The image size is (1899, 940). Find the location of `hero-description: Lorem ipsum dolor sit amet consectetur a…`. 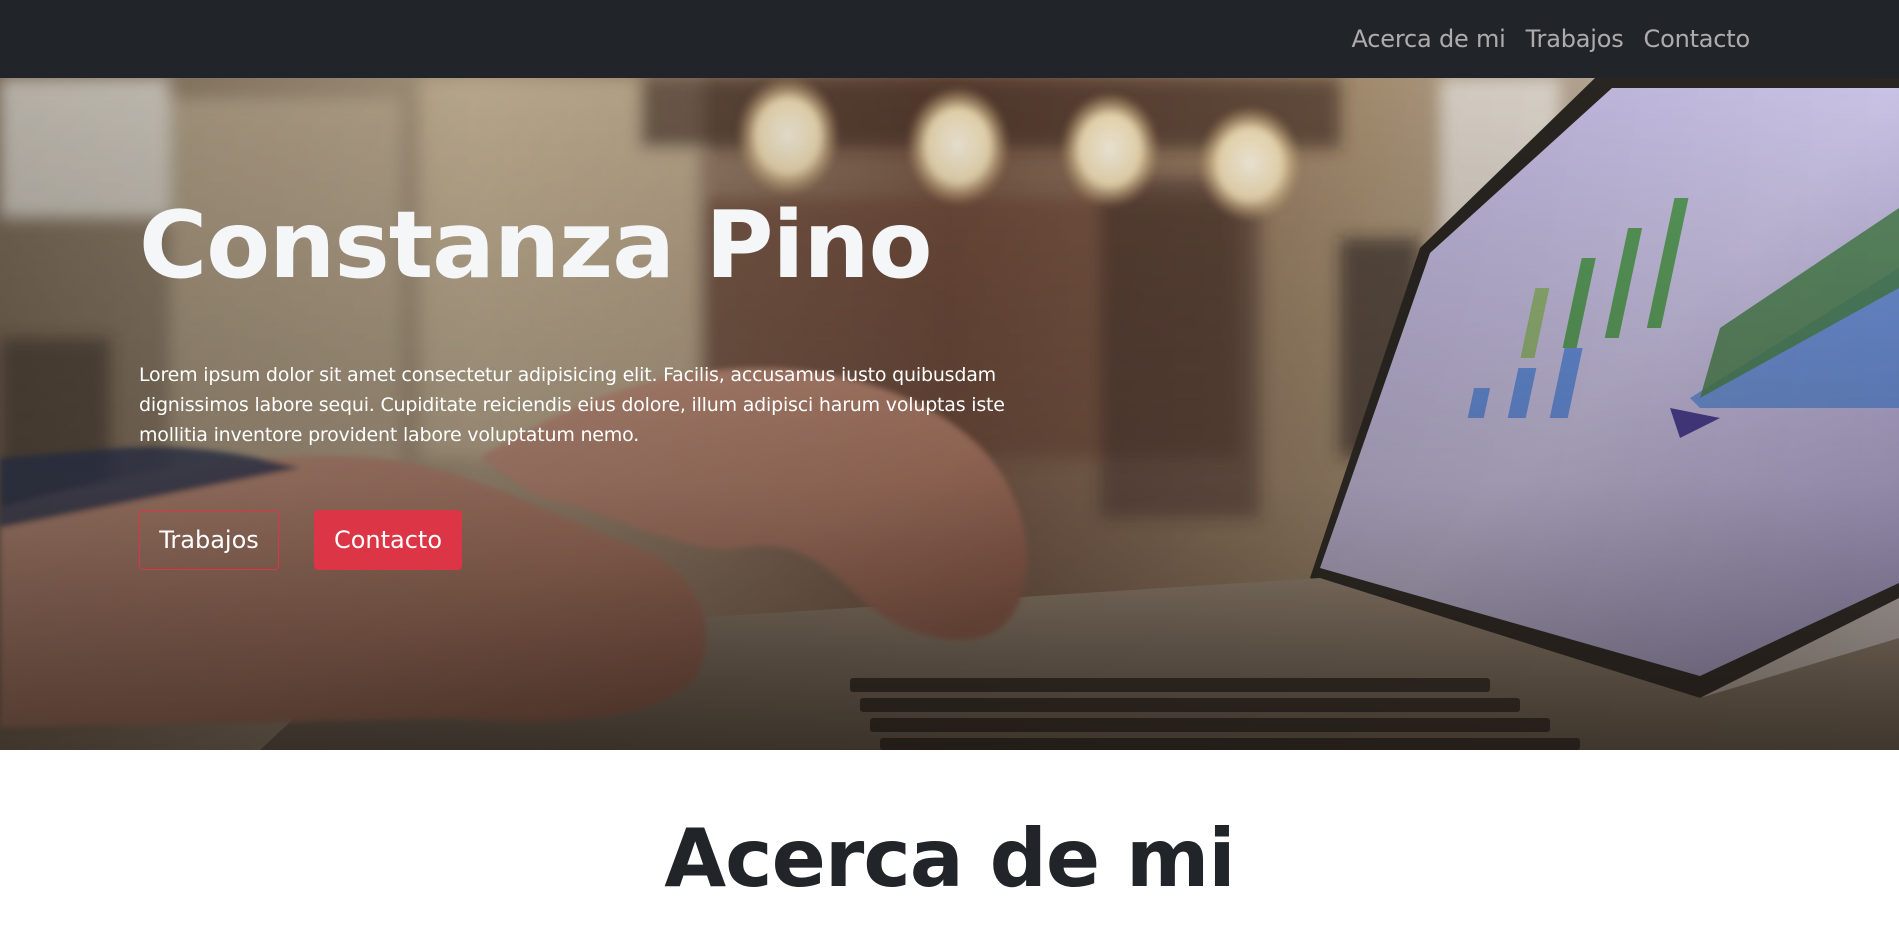

hero-description: Lorem ipsum dolor sit amet consectetur a… is located at coordinates (572, 405).